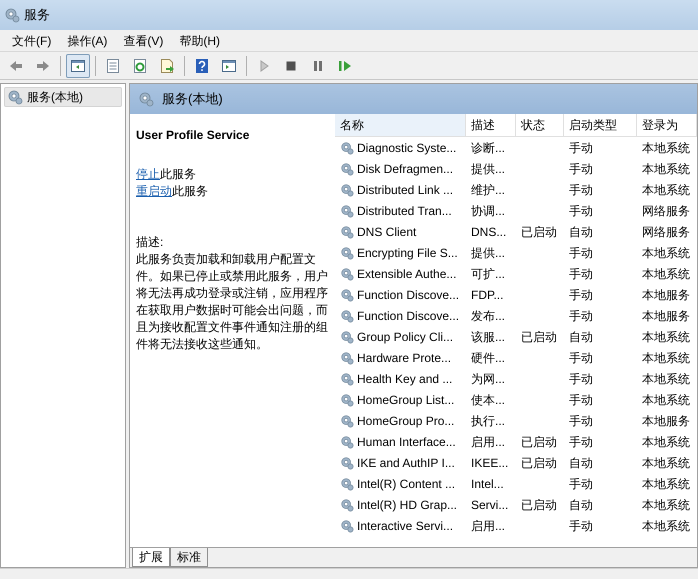  I want to click on menu-item: 操作(A), so click(87, 41).